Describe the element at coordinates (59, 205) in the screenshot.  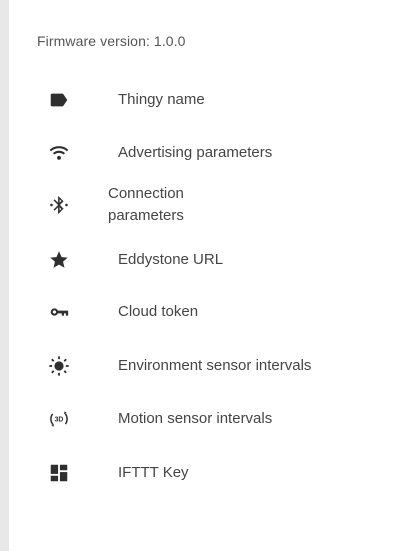
I see `bluetooth-searching-icon` at that location.